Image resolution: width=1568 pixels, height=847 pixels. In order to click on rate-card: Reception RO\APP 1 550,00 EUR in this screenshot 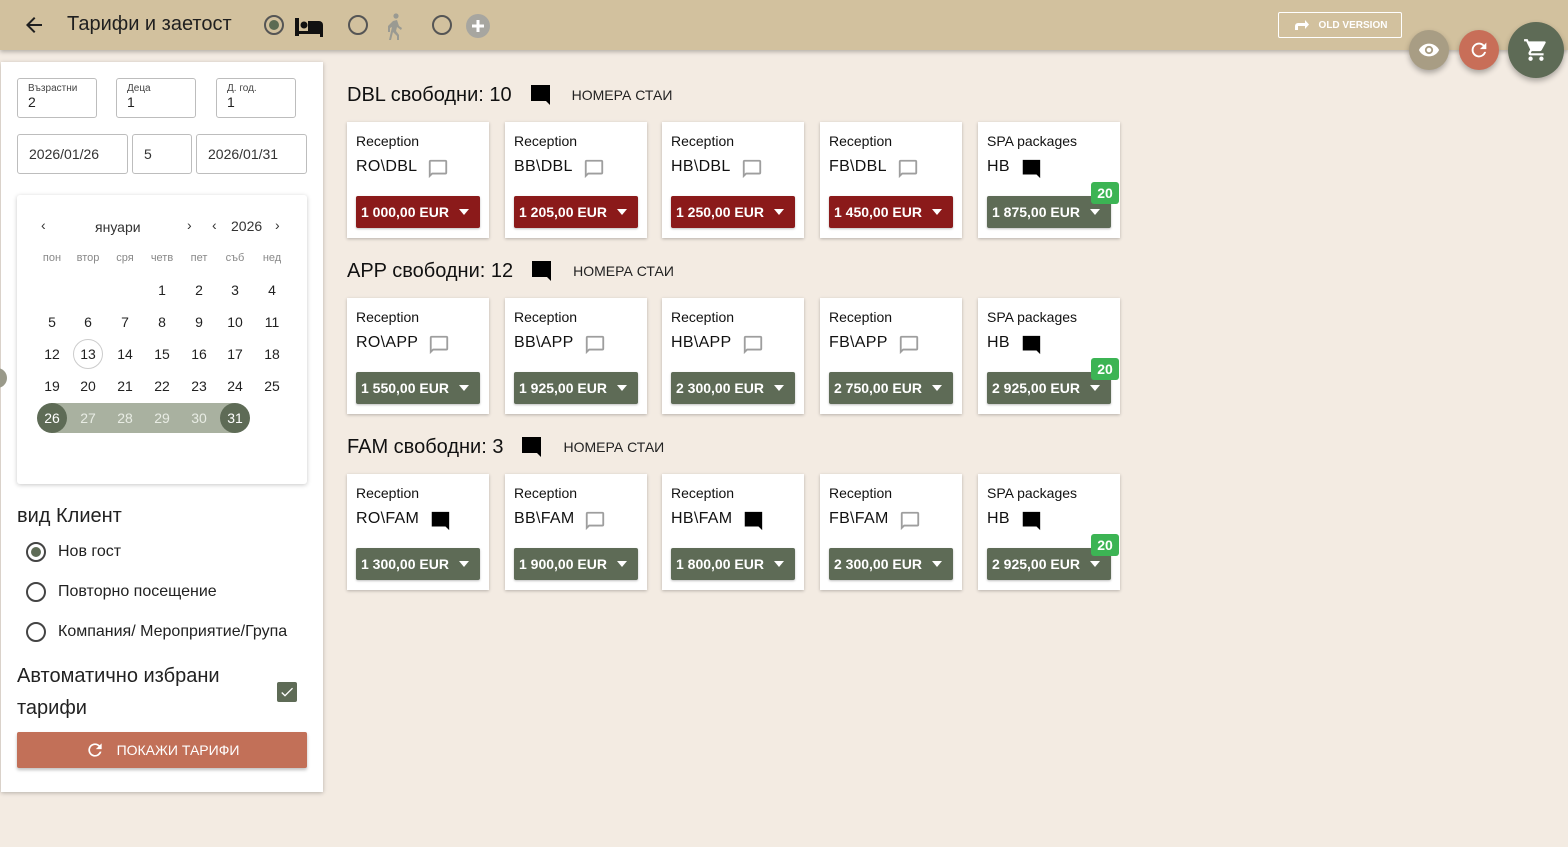, I will do `click(418, 356)`.